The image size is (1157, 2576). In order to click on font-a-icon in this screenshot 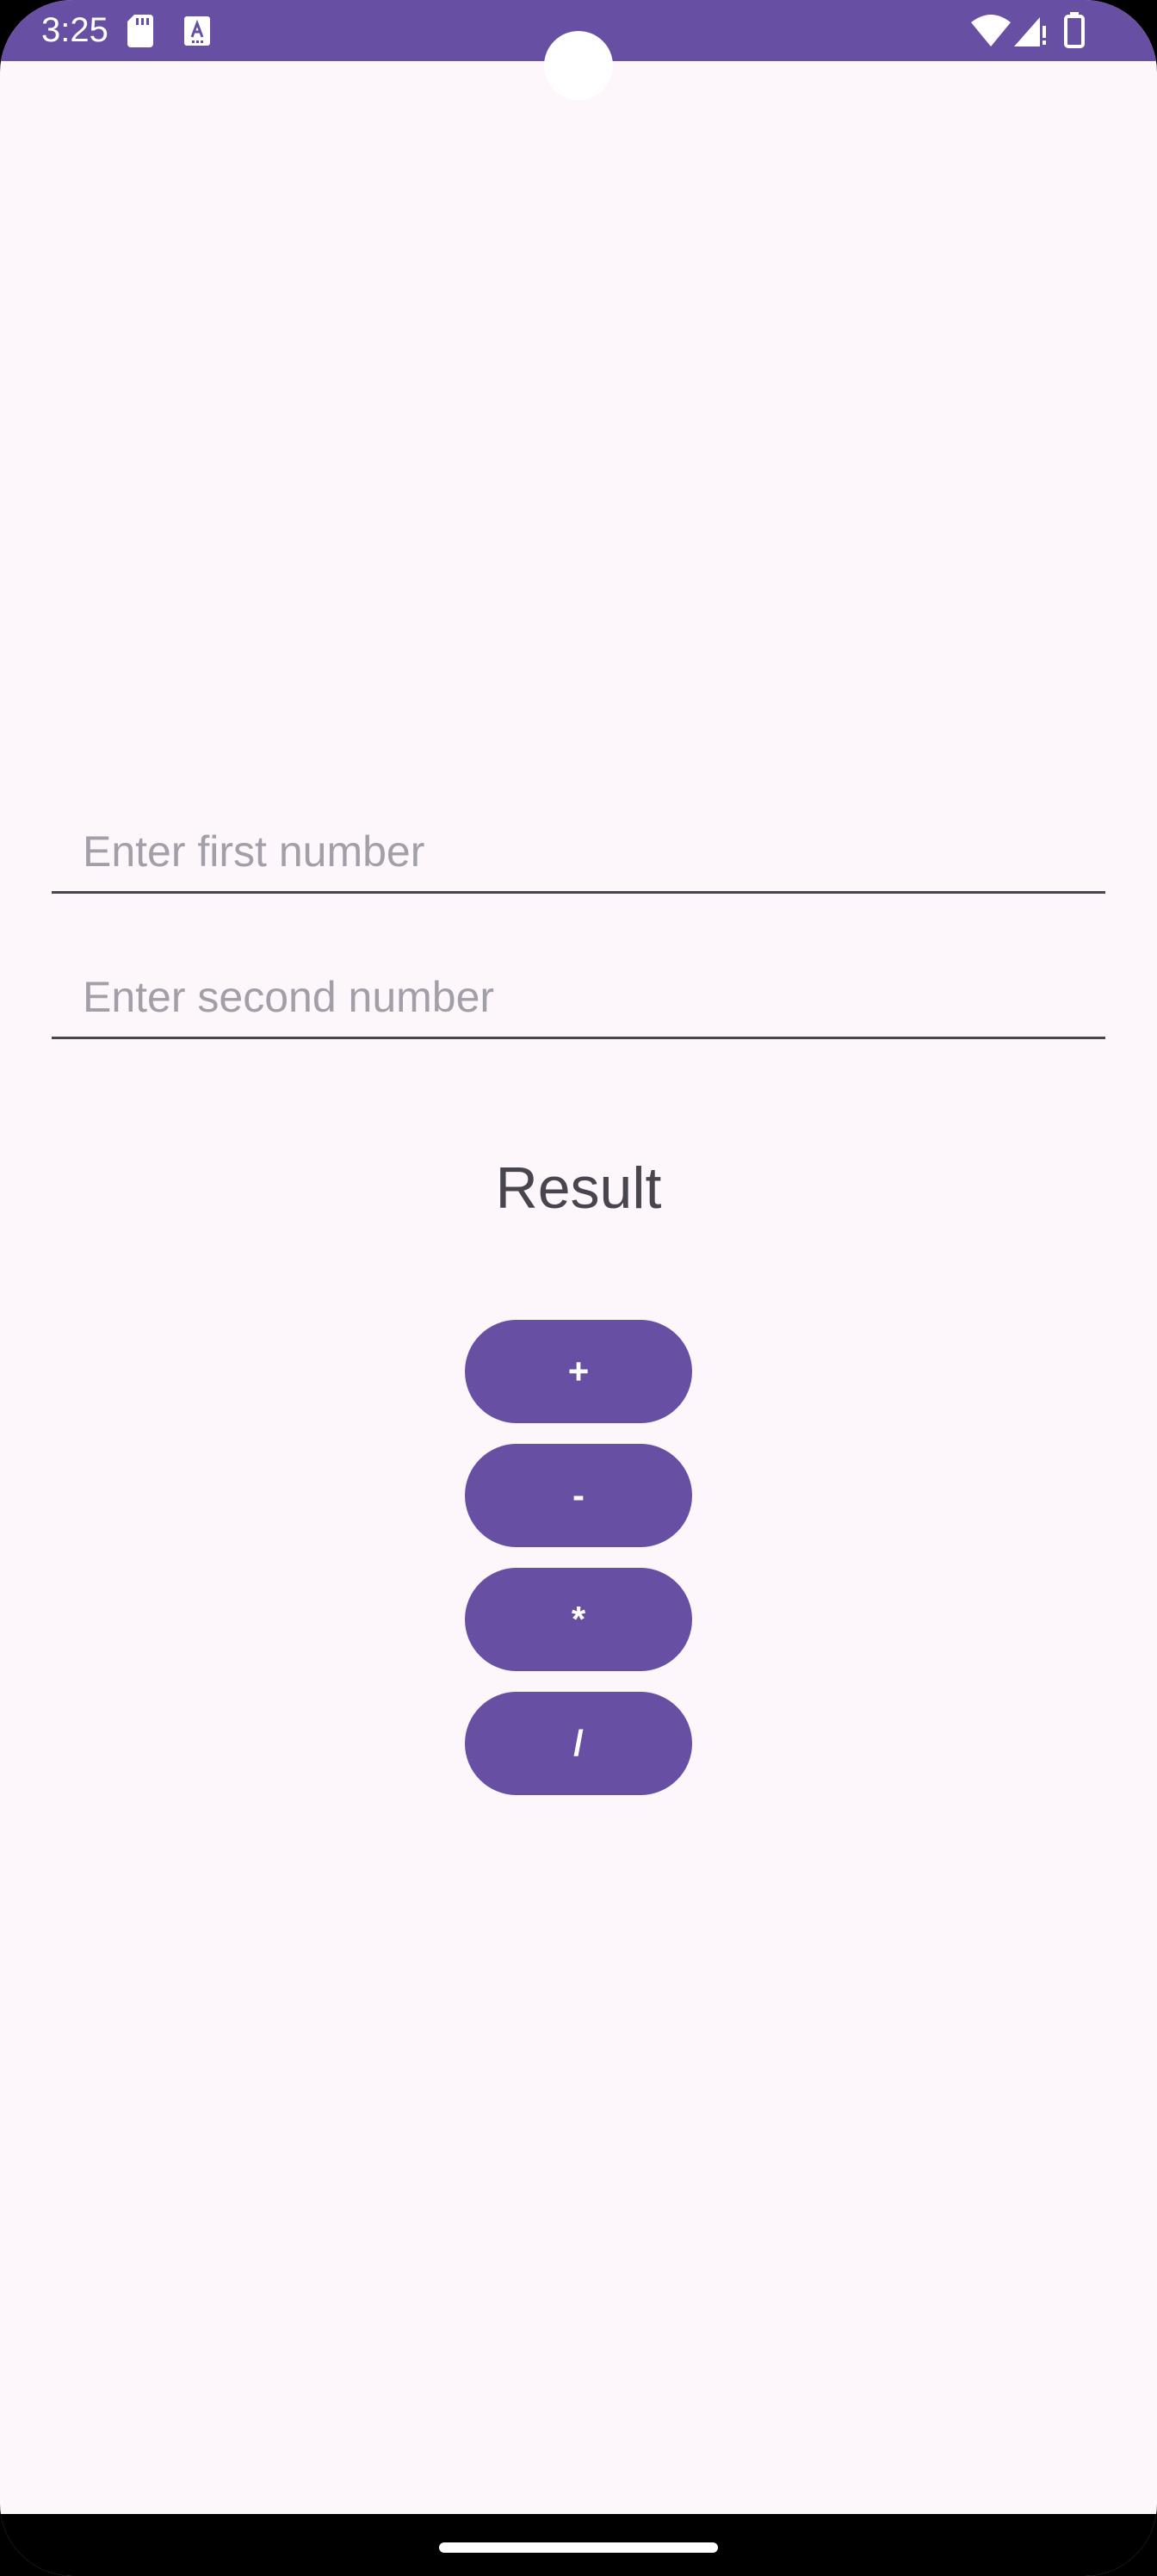, I will do `click(197, 31)`.